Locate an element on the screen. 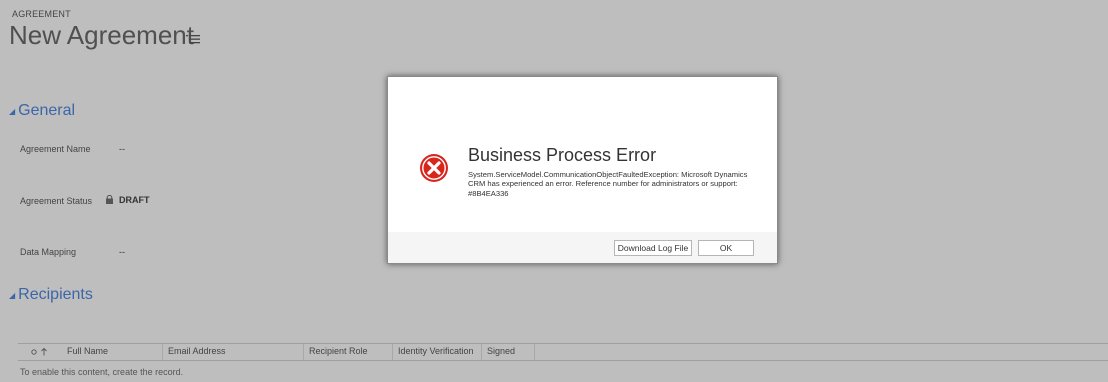 This screenshot has height=382, width=1108. section-general: ◢ General is located at coordinates (42, 111).